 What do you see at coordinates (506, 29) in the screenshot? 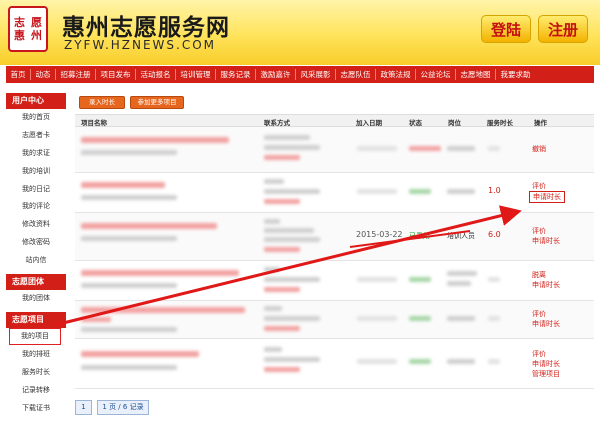
I see `login-button: 登陆` at bounding box center [506, 29].